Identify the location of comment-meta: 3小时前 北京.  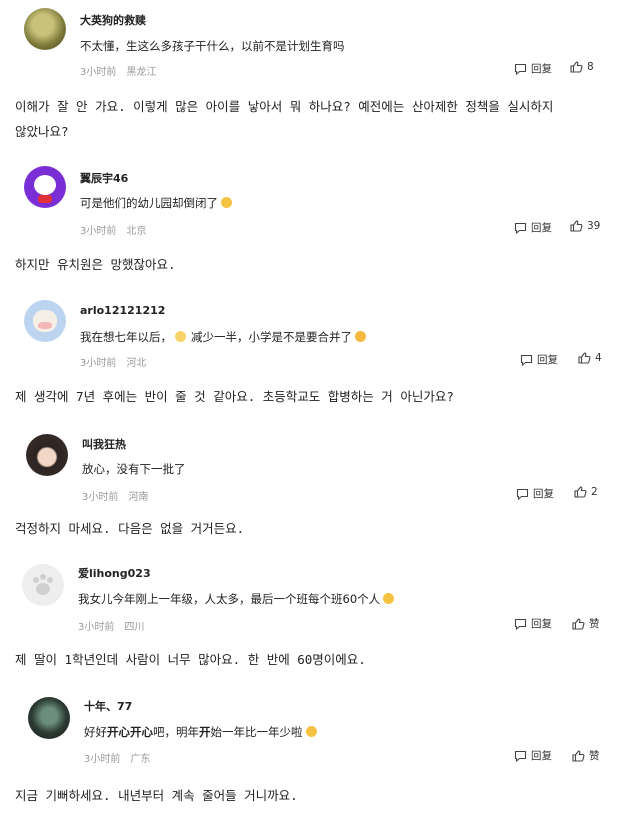
(113, 229).